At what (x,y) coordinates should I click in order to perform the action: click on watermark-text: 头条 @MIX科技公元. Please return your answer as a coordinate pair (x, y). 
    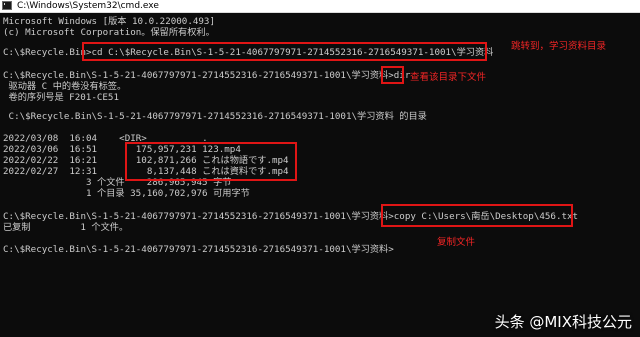
    Looking at the image, I should click on (563, 322).